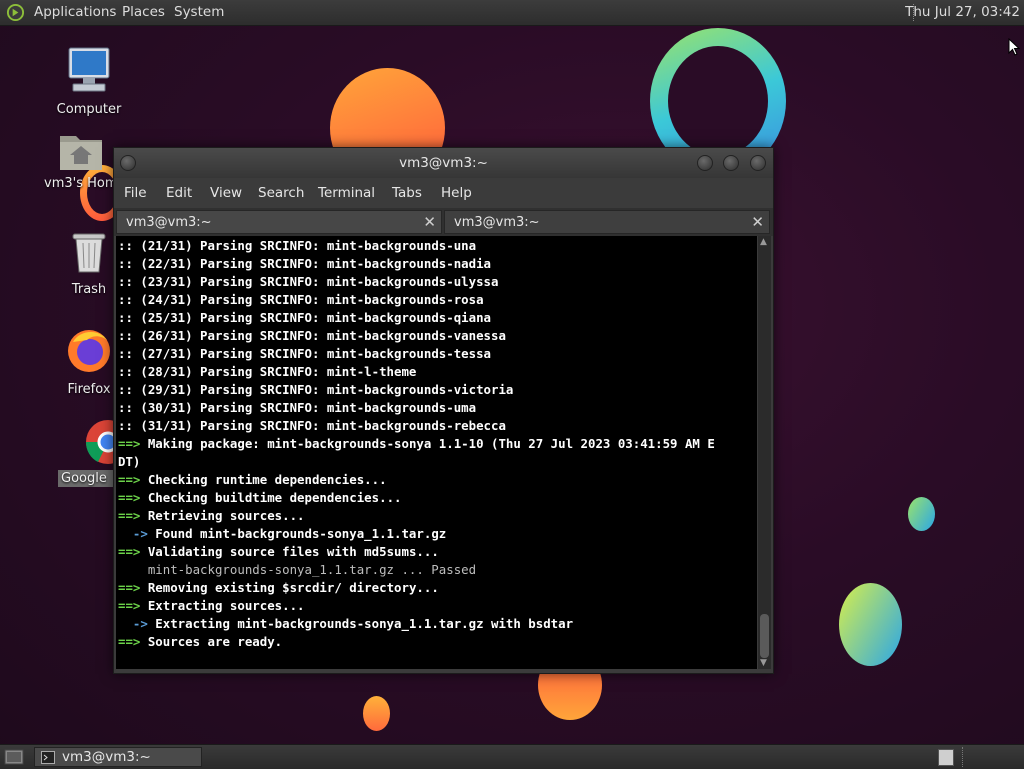 The height and width of the screenshot is (769, 1024). Describe the element at coordinates (764, 636) in the screenshot. I see `scroll-thumb` at that location.